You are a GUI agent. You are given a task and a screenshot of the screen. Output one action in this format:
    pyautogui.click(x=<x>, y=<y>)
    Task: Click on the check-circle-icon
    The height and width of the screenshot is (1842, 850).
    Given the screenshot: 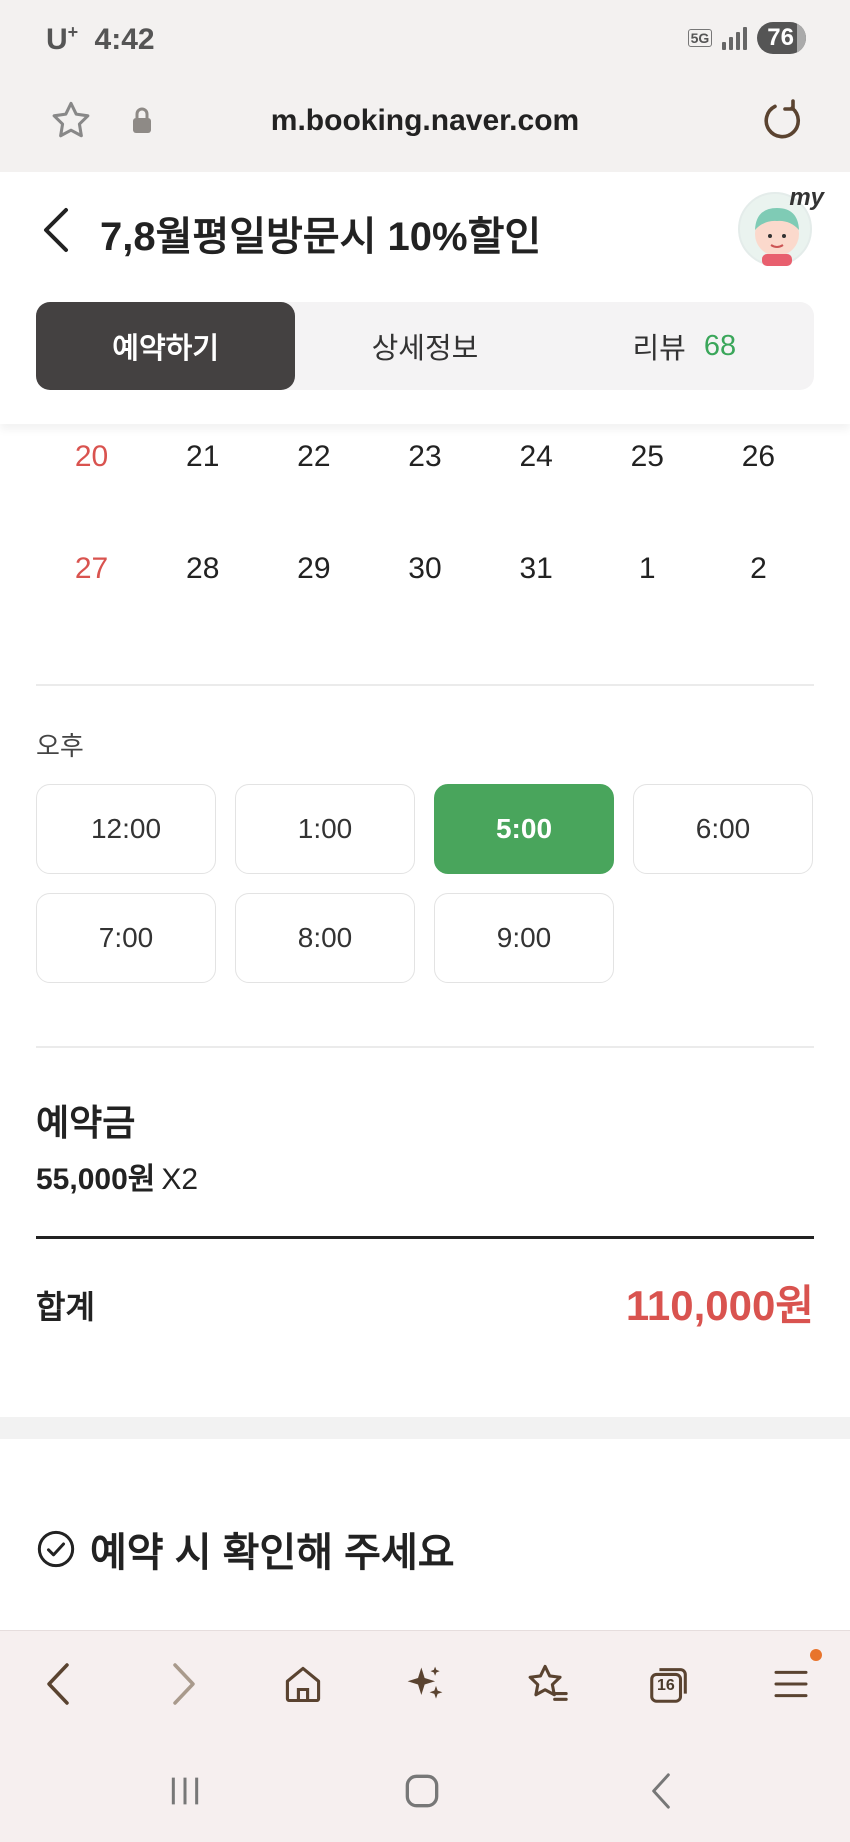 What is the action you would take?
    pyautogui.click(x=56, y=1549)
    